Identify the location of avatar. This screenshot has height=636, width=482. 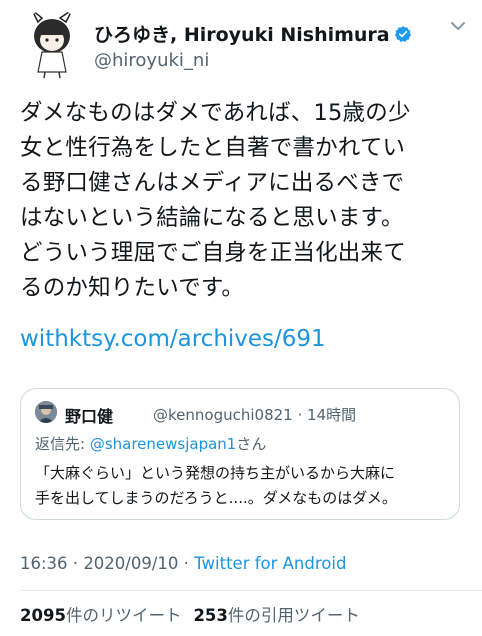
(52, 44).